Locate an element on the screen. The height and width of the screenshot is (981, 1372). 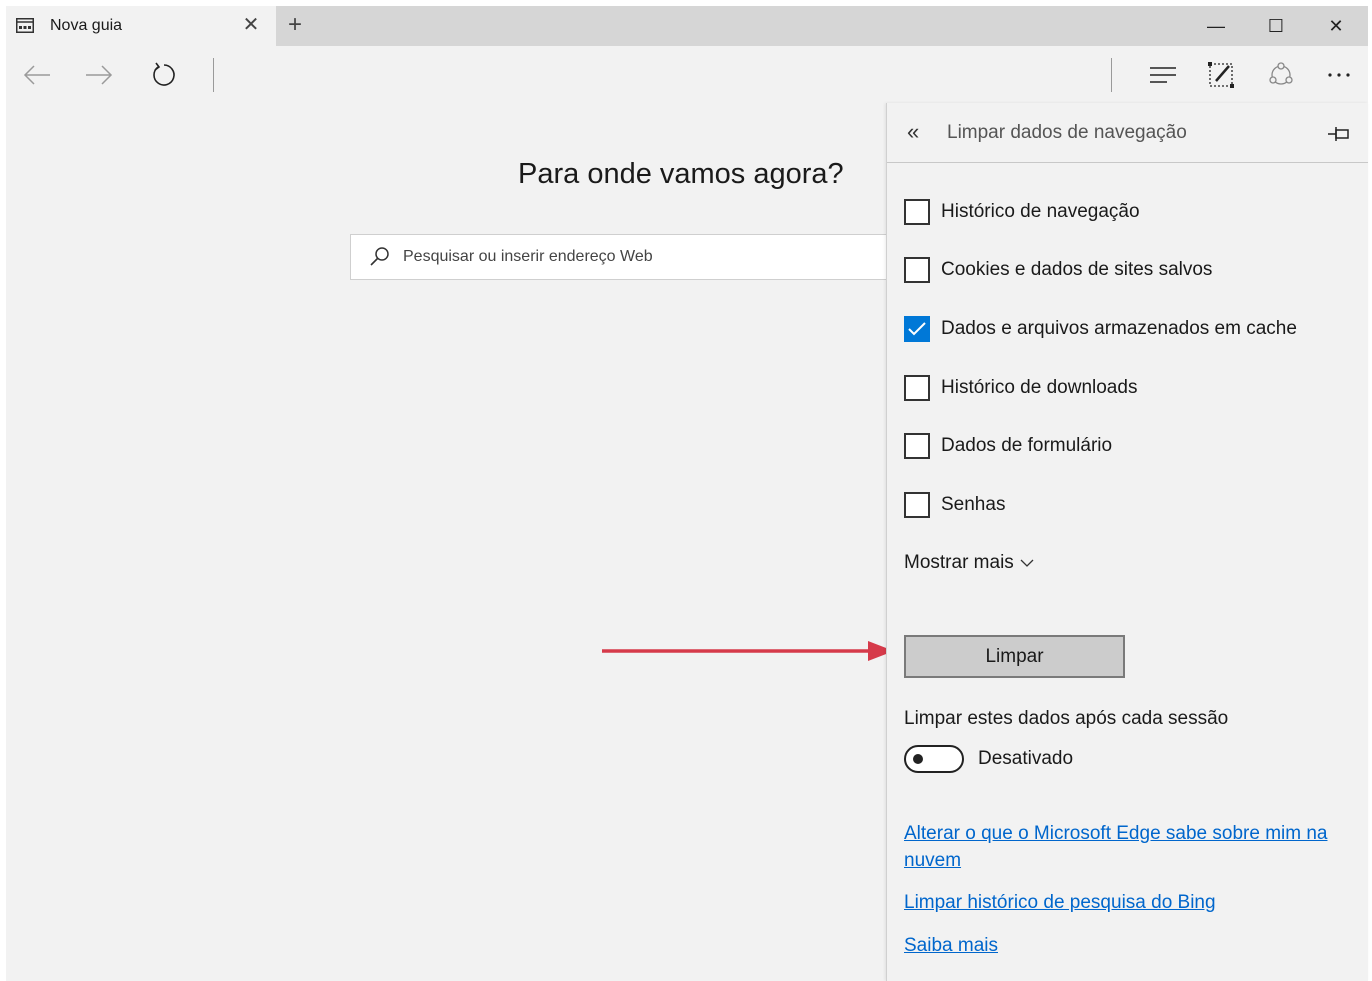
toolbar is located at coordinates (687, 74).